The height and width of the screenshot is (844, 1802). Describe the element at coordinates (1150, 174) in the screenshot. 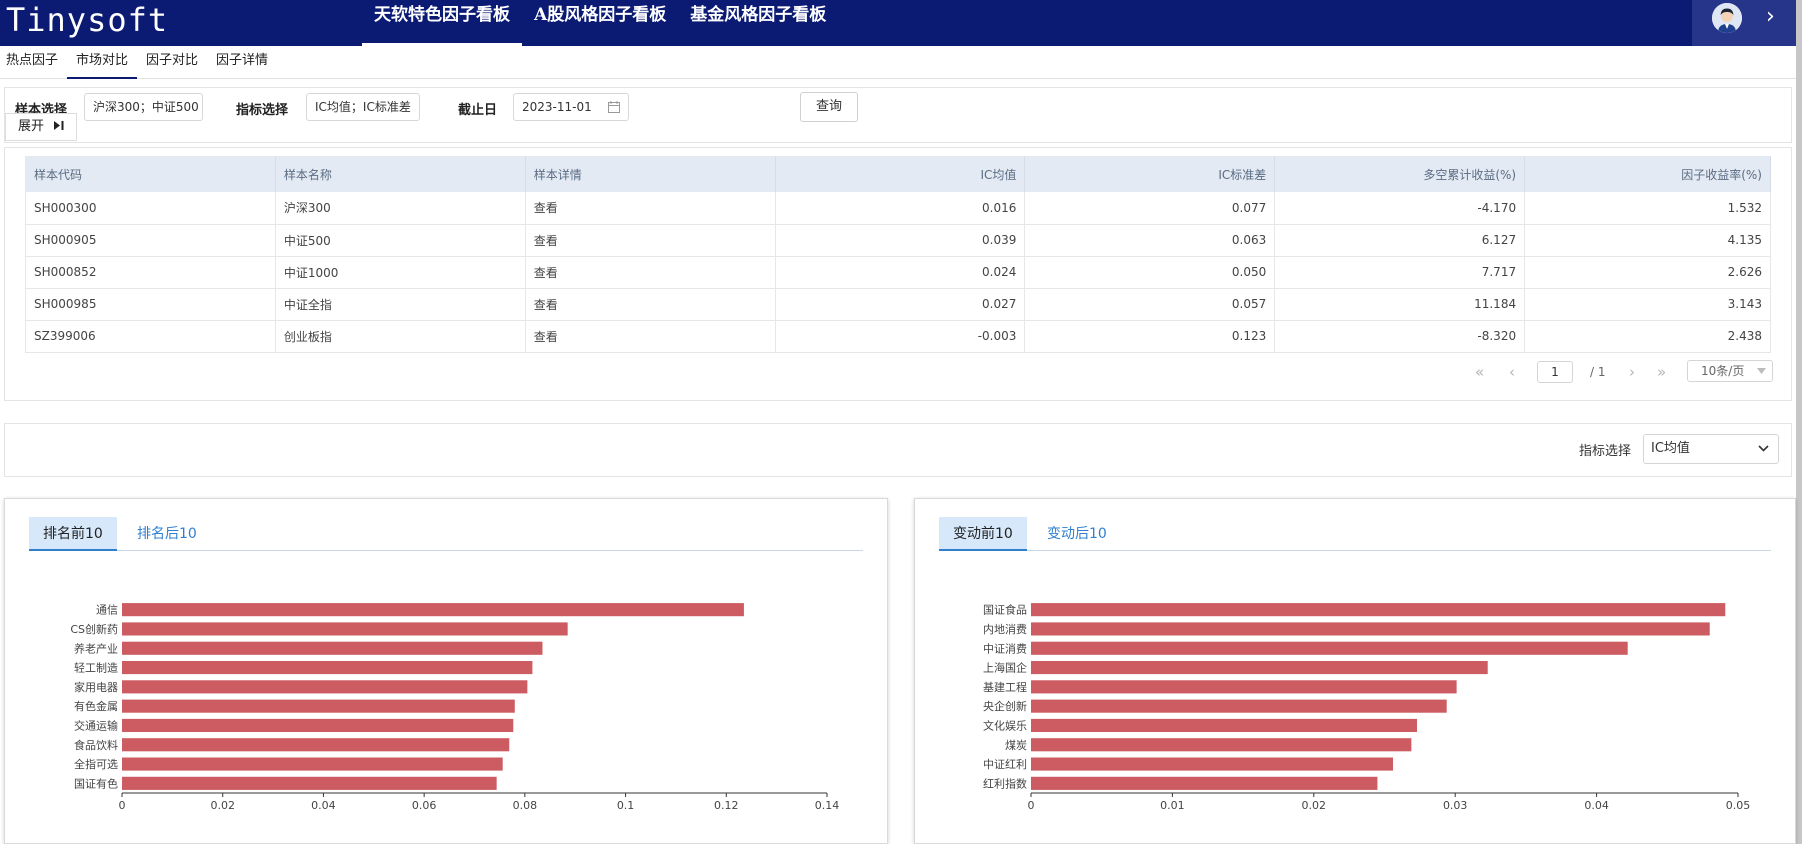

I see `col-header-ic-std: IC标准差` at that location.